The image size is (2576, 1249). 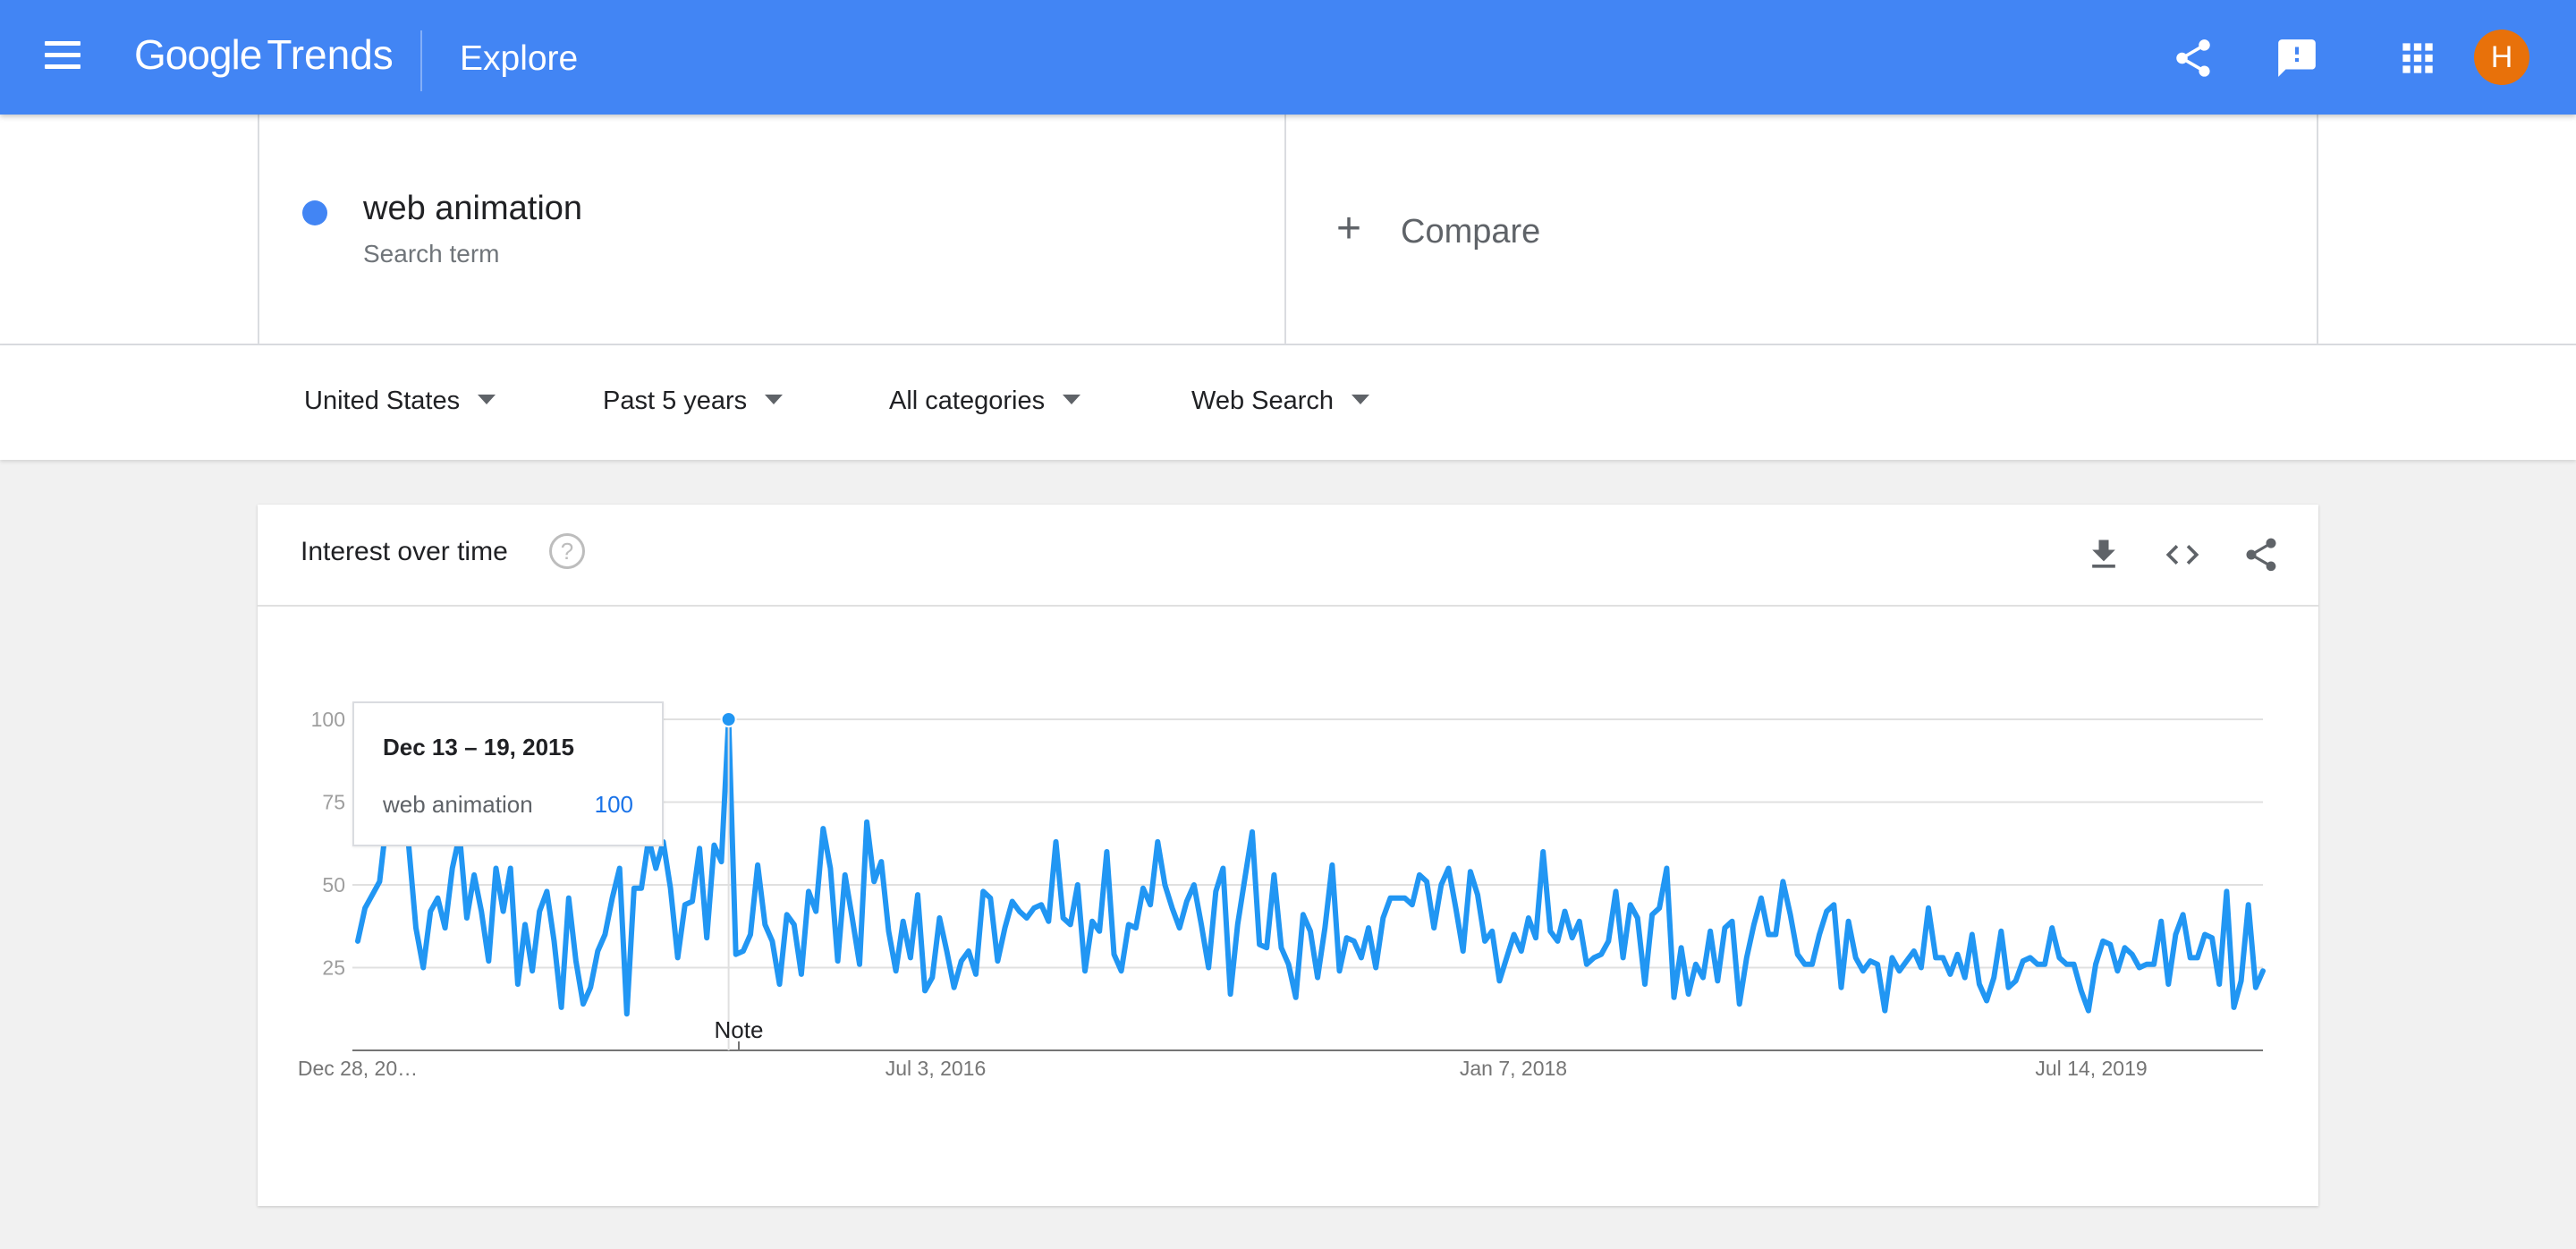 What do you see at coordinates (328, 719) in the screenshot?
I see `y-tick-label: 100` at bounding box center [328, 719].